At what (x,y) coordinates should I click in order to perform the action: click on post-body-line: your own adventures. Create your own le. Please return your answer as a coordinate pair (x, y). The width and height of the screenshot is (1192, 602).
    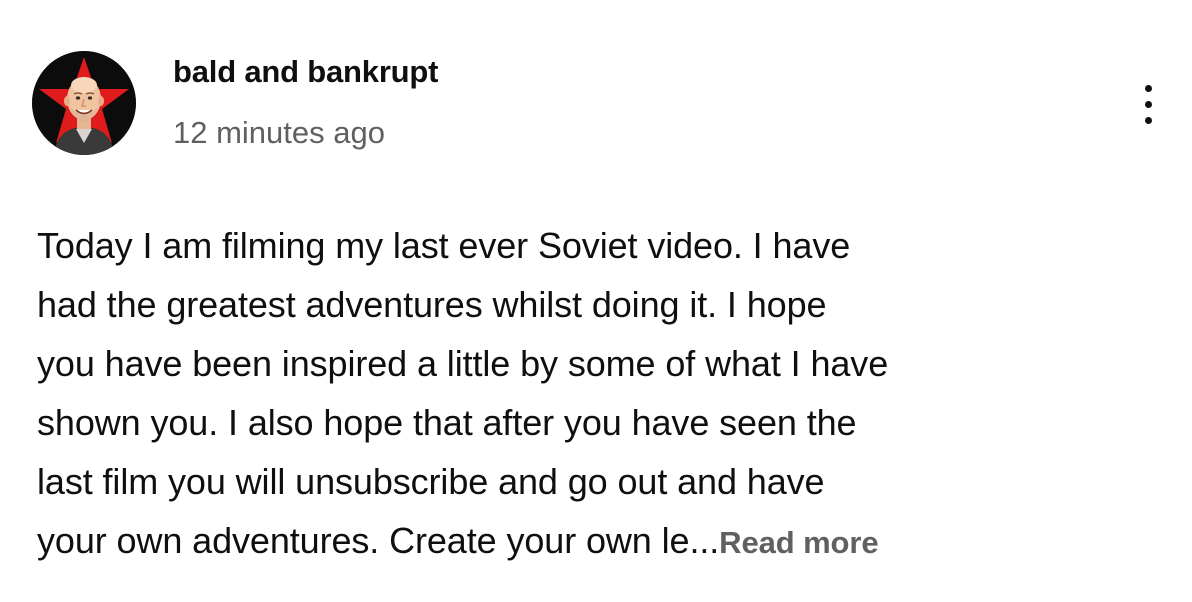
    Looking at the image, I should click on (363, 540).